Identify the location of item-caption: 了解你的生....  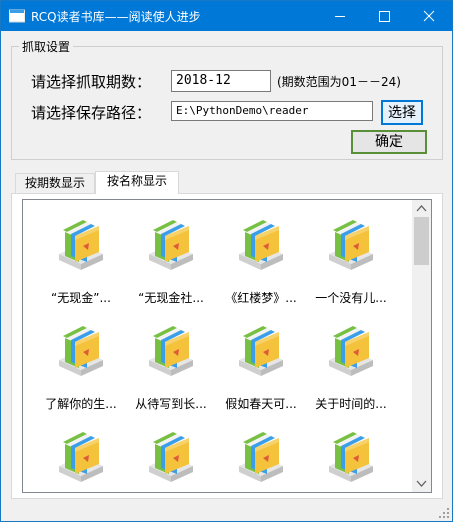
(81, 404).